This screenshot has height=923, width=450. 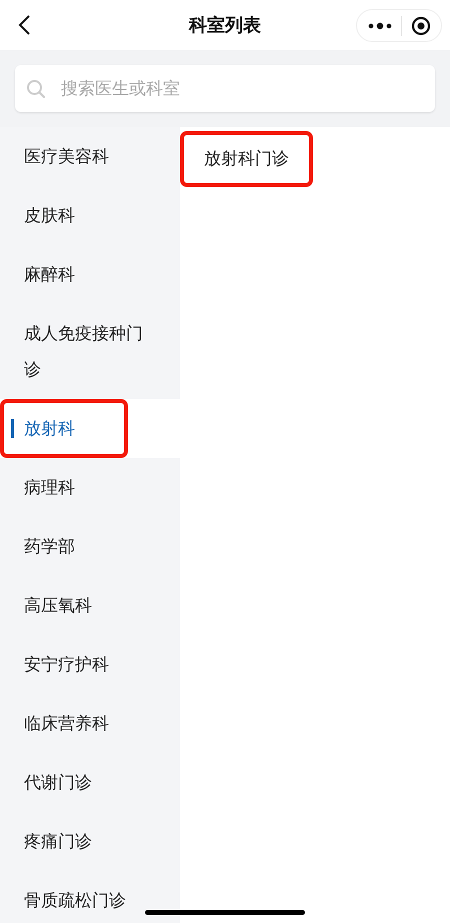 What do you see at coordinates (90, 428) in the screenshot?
I see `department-item: 放射科` at bounding box center [90, 428].